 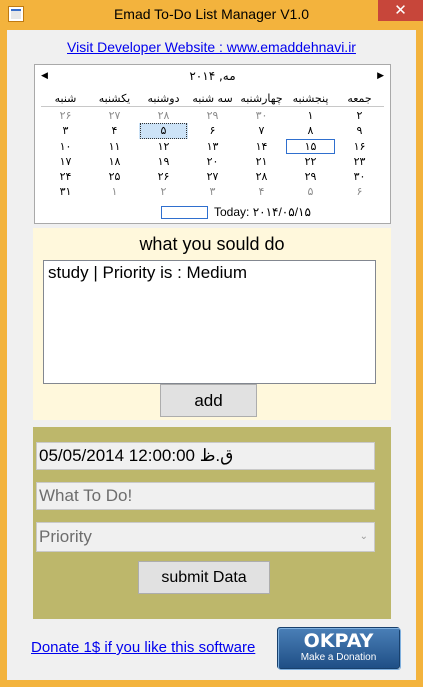 What do you see at coordinates (209, 273) in the screenshot?
I see `task-list-item: study | Priority is : Medium` at bounding box center [209, 273].